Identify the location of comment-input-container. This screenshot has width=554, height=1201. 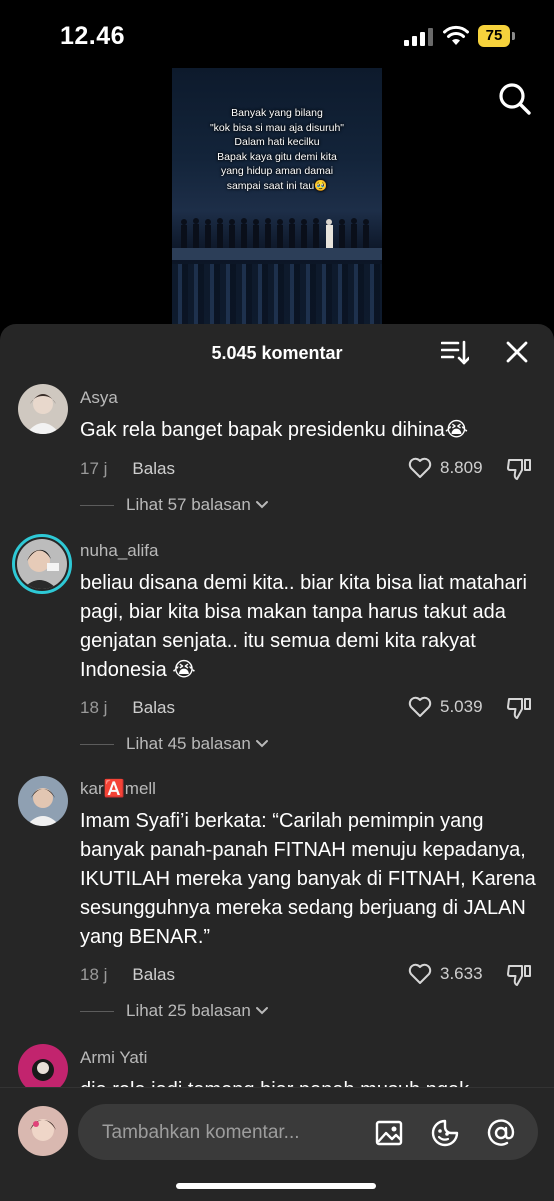
(308, 1132).